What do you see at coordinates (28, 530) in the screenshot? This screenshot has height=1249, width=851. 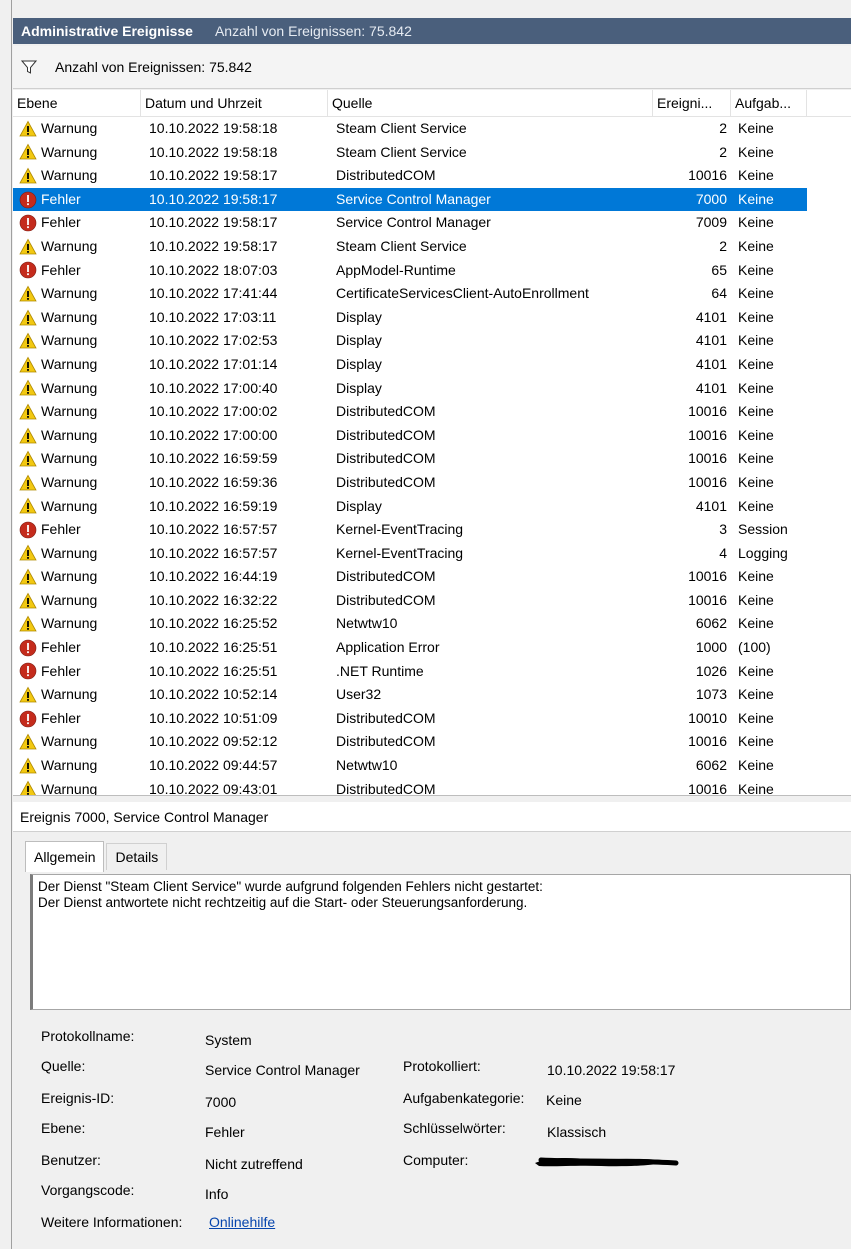 I see `error-icon` at bounding box center [28, 530].